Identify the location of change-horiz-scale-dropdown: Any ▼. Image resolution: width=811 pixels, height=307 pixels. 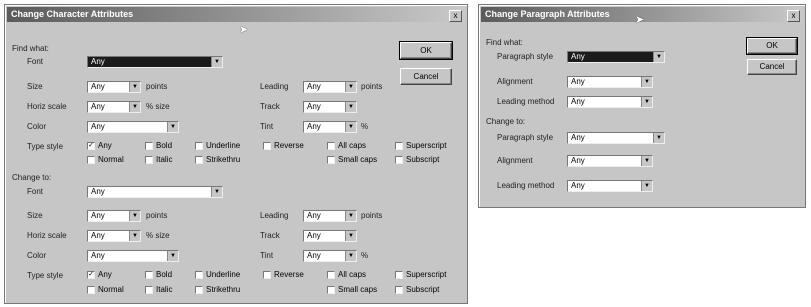
(114, 236).